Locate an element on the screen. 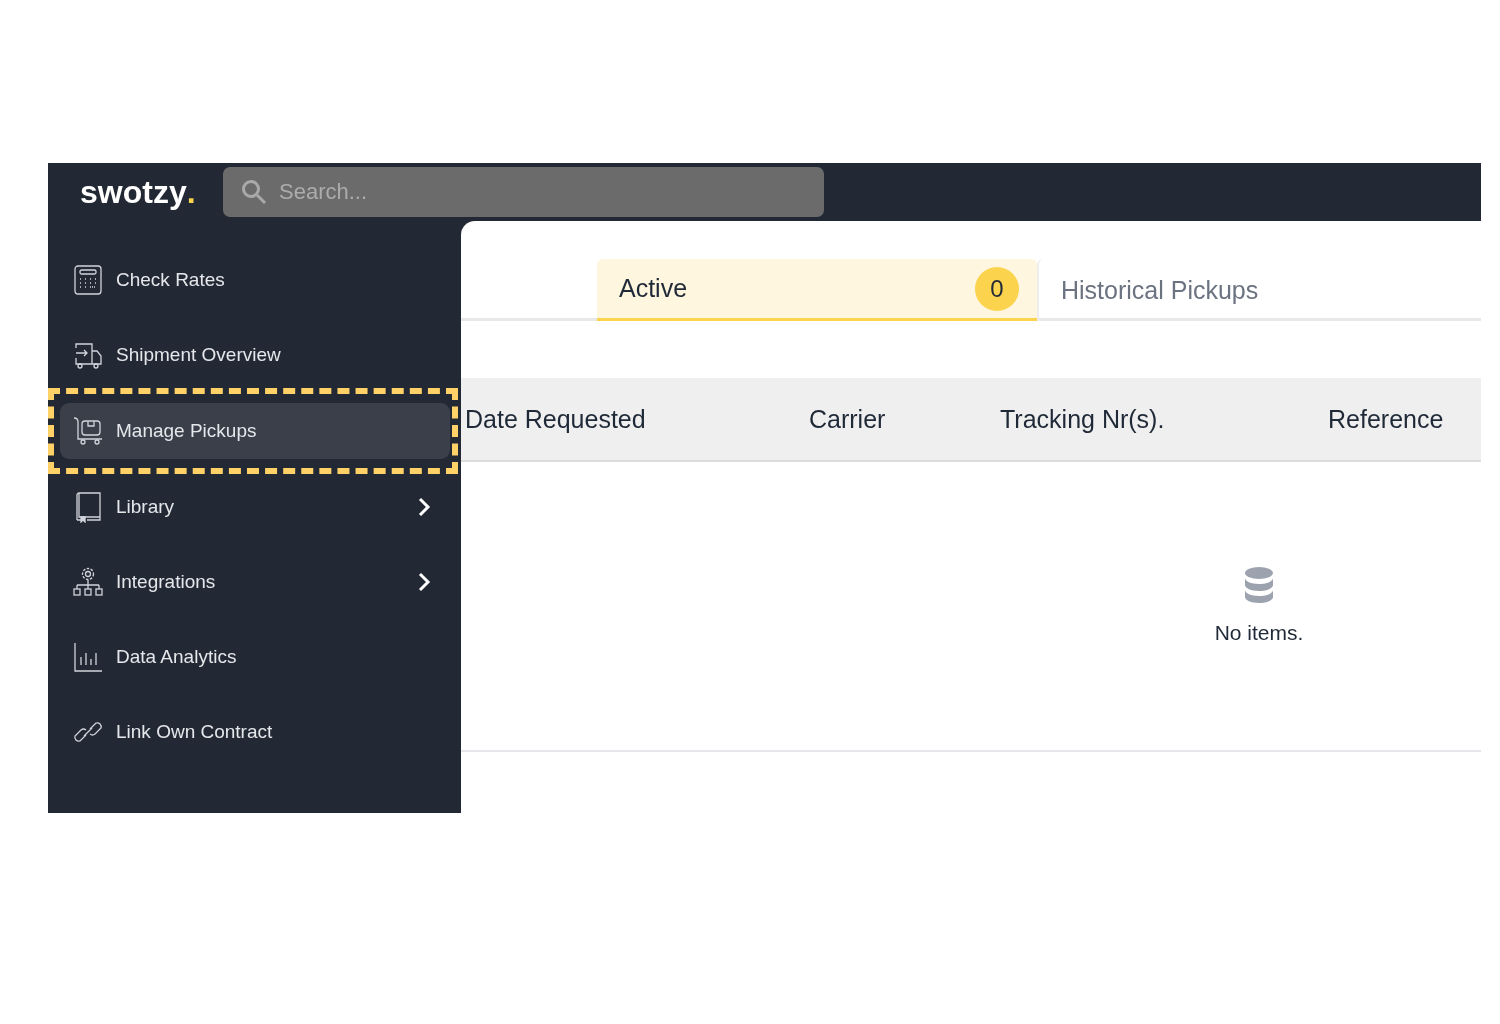 Image resolution: width=1500 pixels, height=1024 pixels. search-icon is located at coordinates (254, 192).